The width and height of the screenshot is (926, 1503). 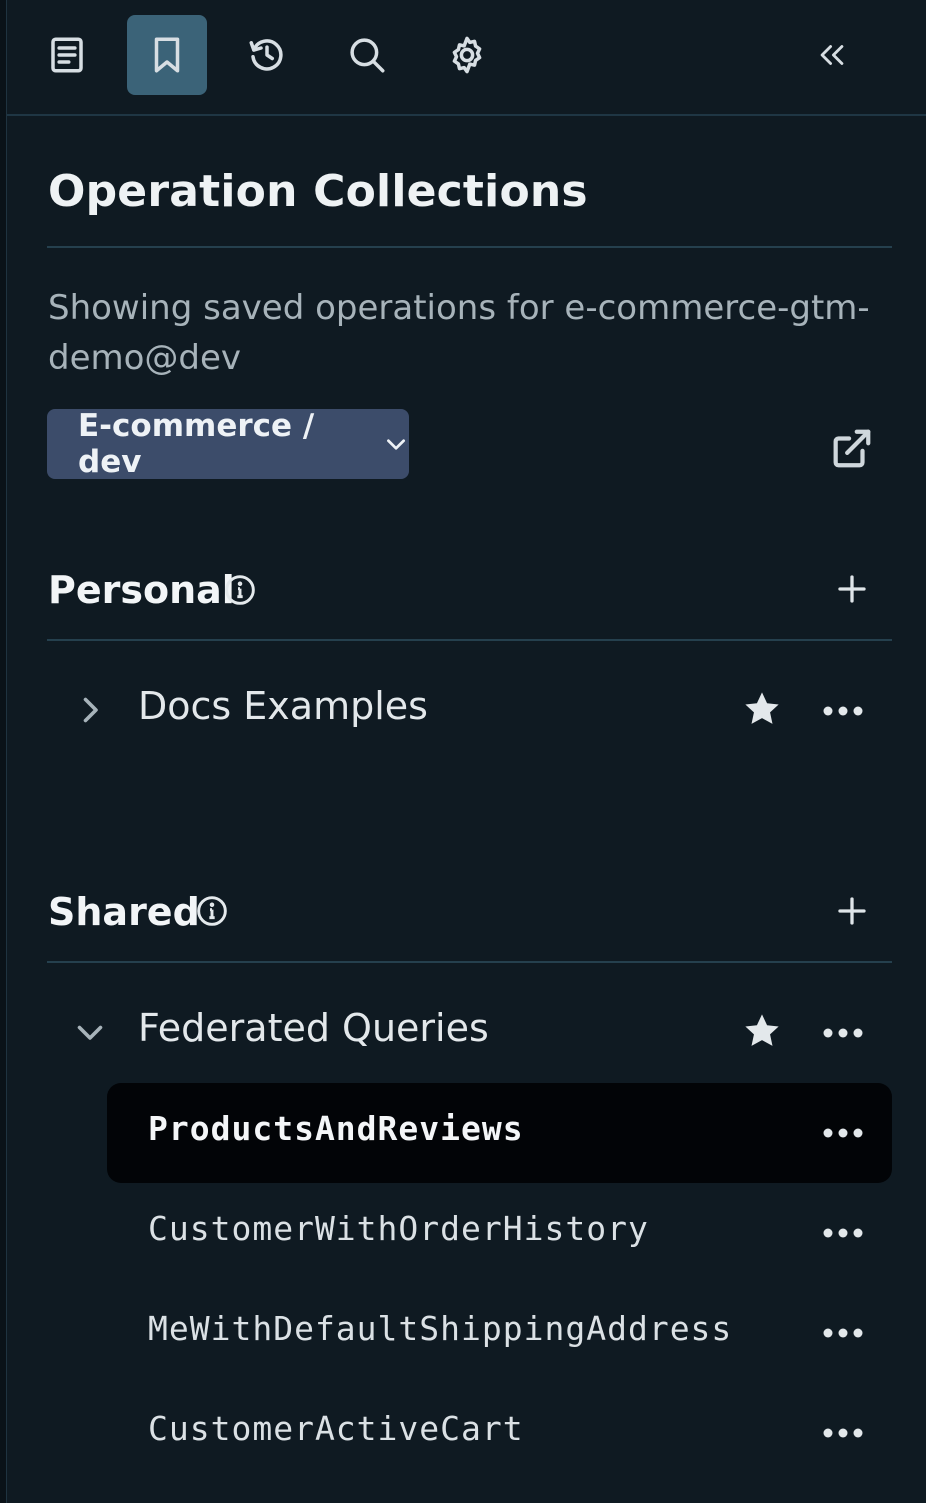 What do you see at coordinates (336, 1128) in the screenshot?
I see `operation-name: ProductsAndReviews` at bounding box center [336, 1128].